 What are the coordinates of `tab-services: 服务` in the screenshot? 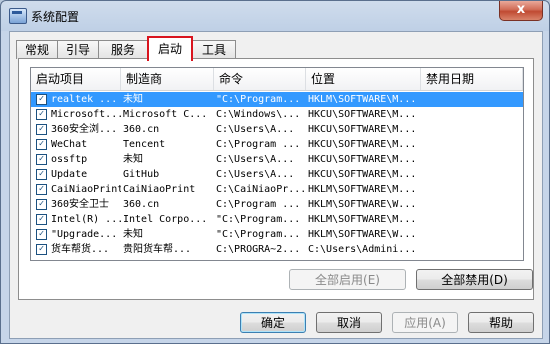 It's located at (123, 49).